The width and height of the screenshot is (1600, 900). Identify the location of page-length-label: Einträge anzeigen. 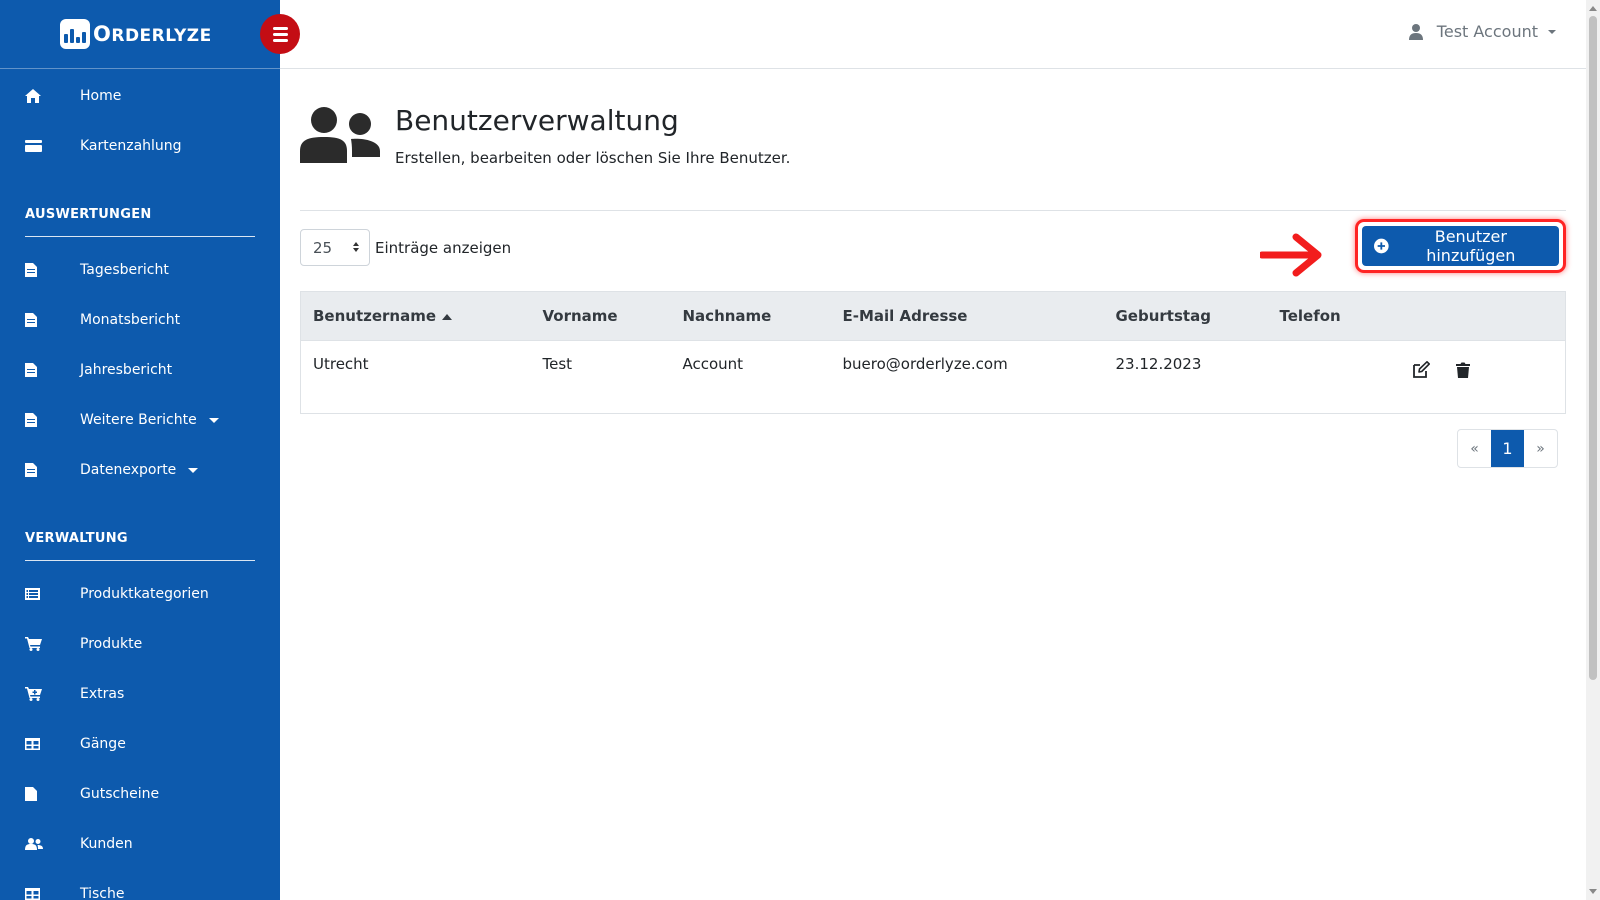
(443, 248).